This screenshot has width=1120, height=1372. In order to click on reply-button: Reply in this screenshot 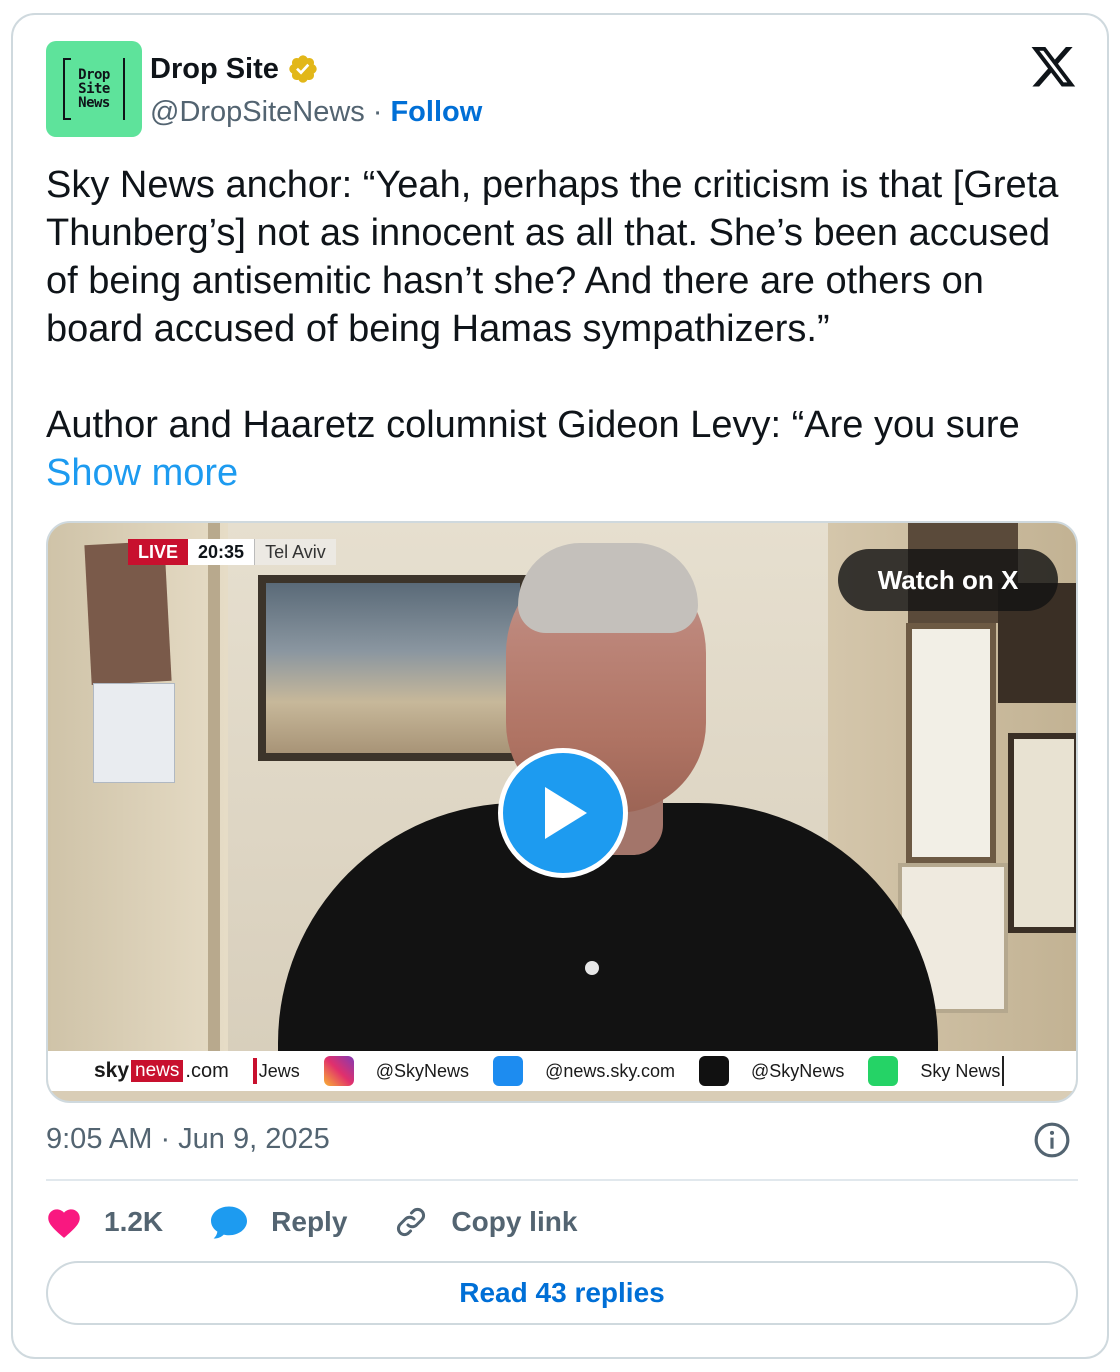, I will do `click(278, 1222)`.